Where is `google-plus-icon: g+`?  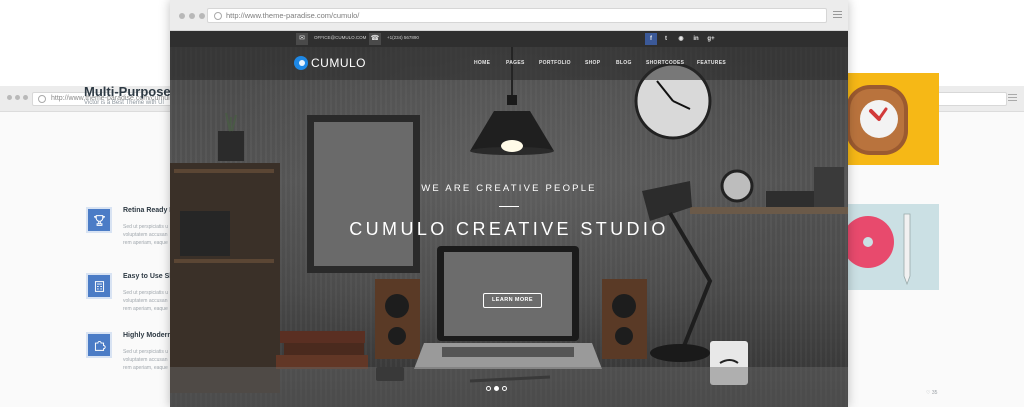 google-plus-icon: g+ is located at coordinates (711, 39).